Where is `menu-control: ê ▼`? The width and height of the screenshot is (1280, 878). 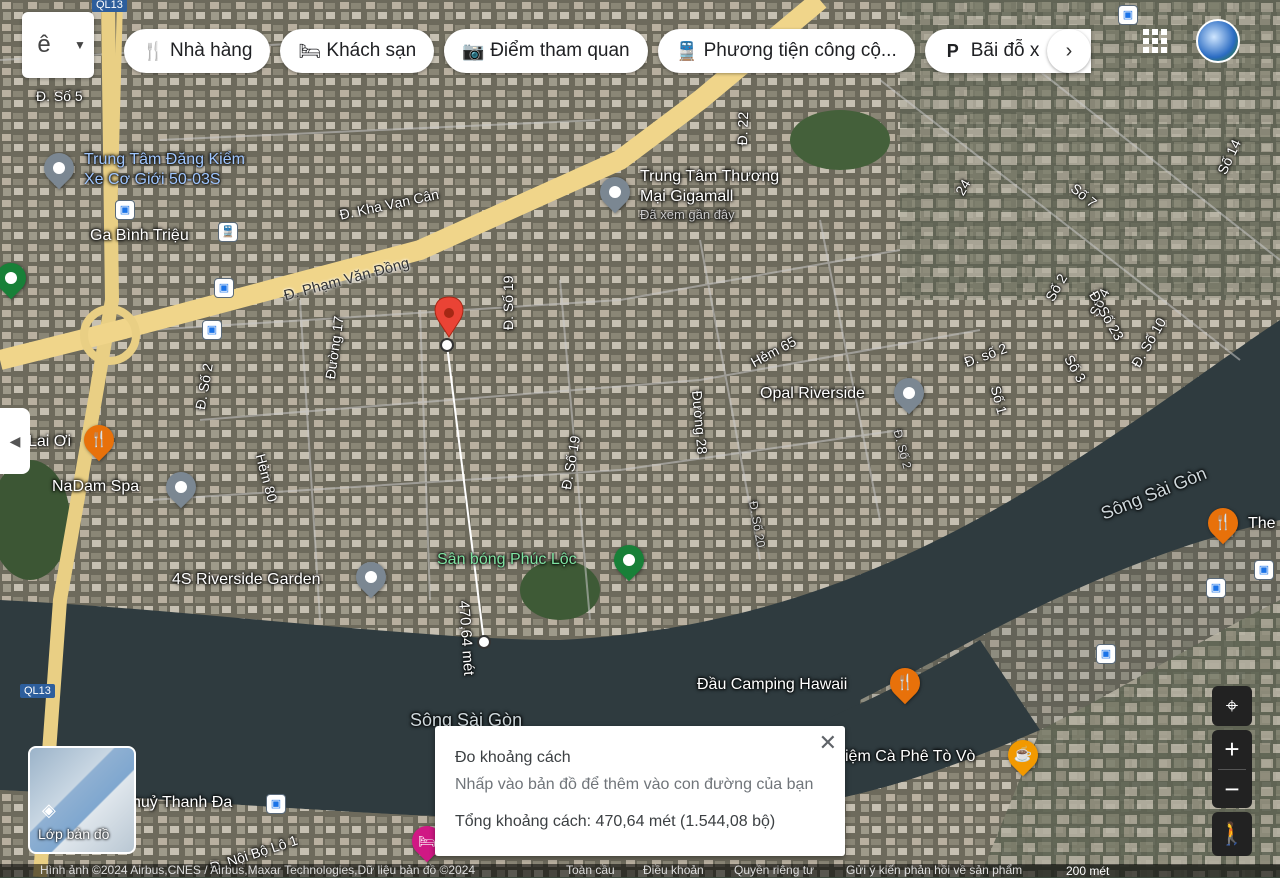 menu-control: ê ▼ is located at coordinates (58, 45).